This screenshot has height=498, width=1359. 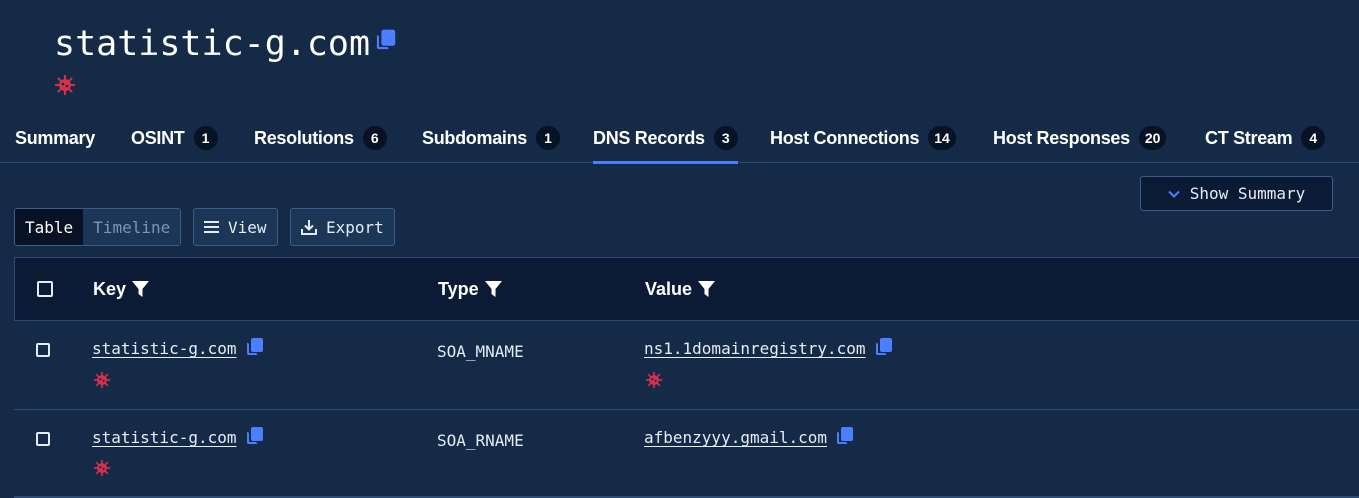 I want to click on tab-label: Summary, so click(x=55, y=137).